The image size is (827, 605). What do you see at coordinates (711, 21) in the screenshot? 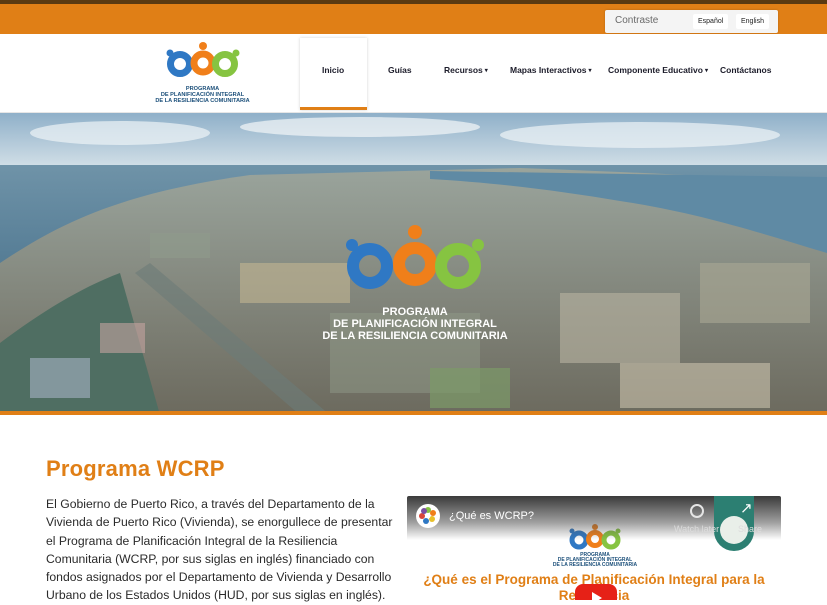
I see `lang-es-button: Español` at bounding box center [711, 21].